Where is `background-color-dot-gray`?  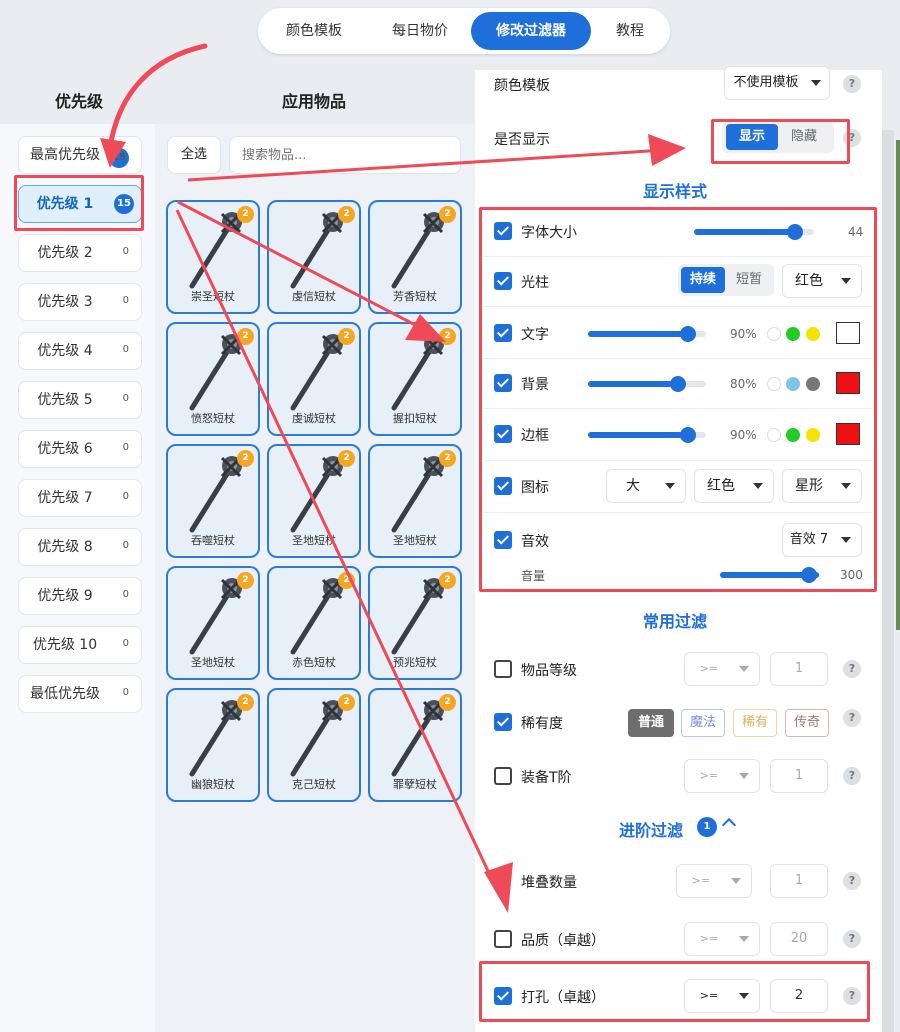
background-color-dot-gray is located at coordinates (813, 384).